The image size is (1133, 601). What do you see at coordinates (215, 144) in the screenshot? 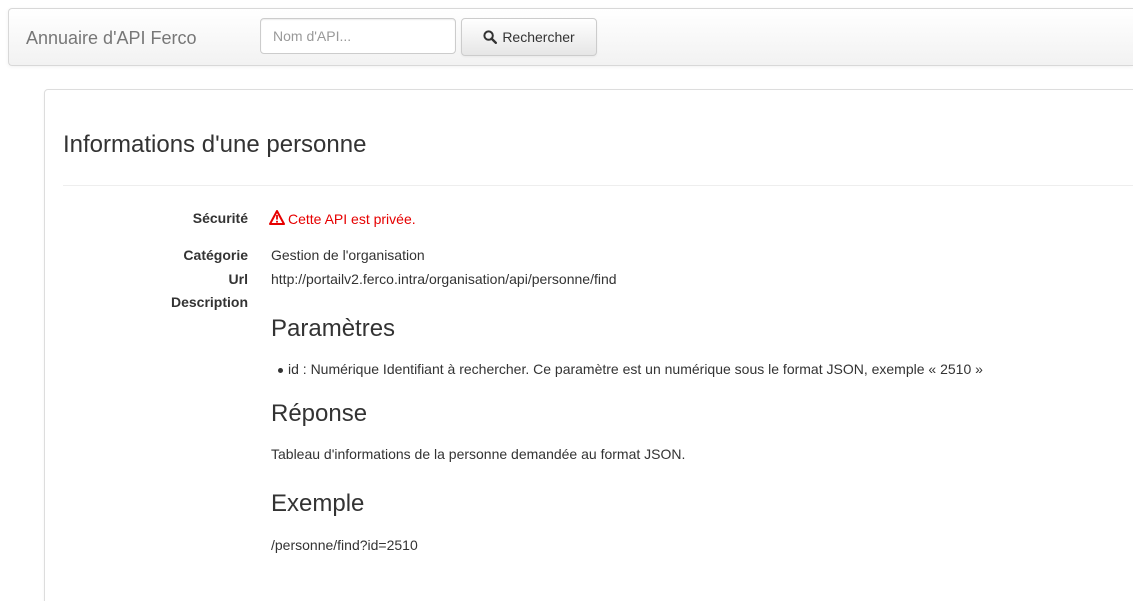
I see `page-title: Informations d'une personne` at bounding box center [215, 144].